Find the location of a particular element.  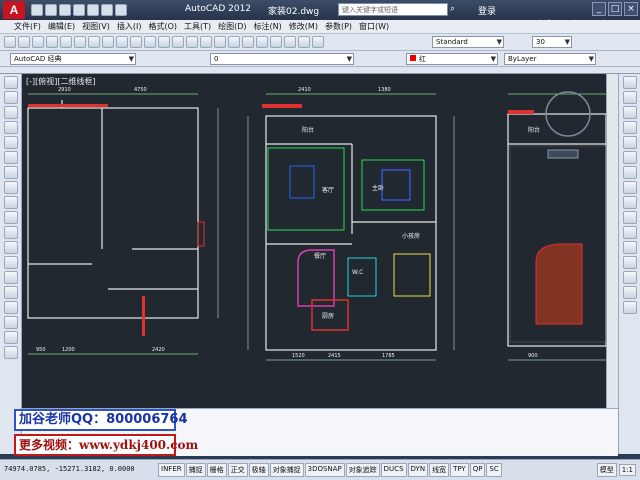

viewcube-wcs is located at coordinates (563, 154).